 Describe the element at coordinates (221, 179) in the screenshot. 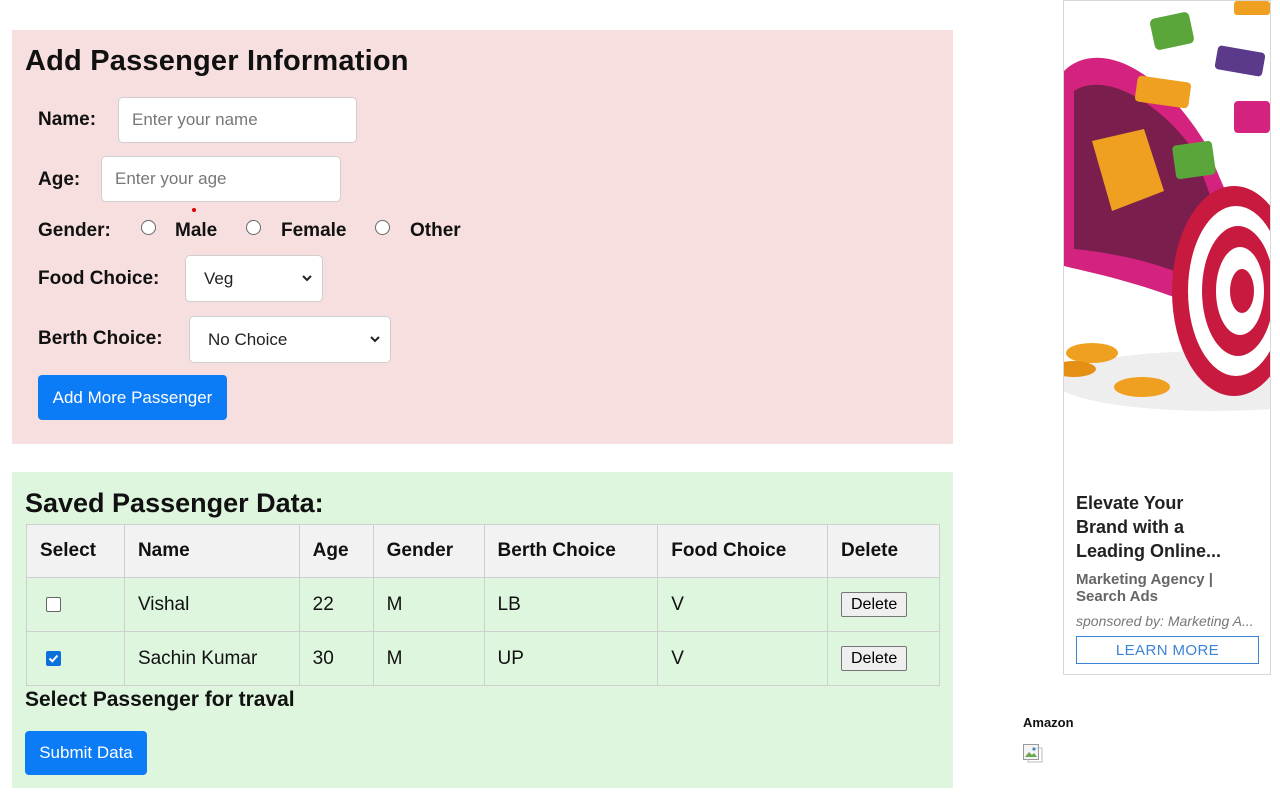

I see `age-input` at that location.